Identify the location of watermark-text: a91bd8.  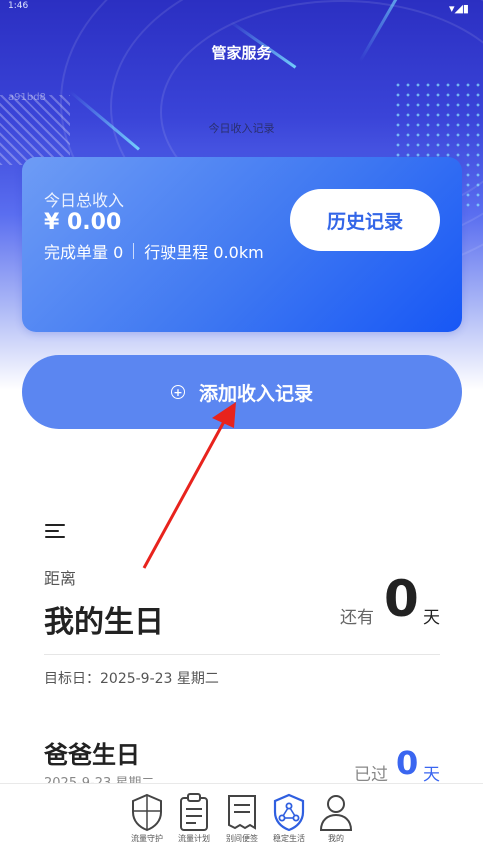
(27, 97).